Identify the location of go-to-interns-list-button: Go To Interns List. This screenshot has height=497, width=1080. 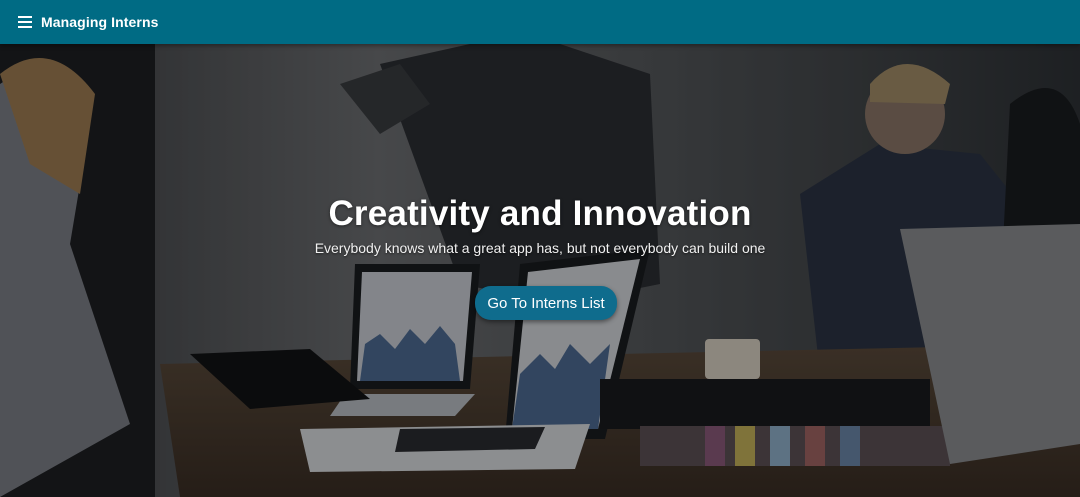
(546, 303).